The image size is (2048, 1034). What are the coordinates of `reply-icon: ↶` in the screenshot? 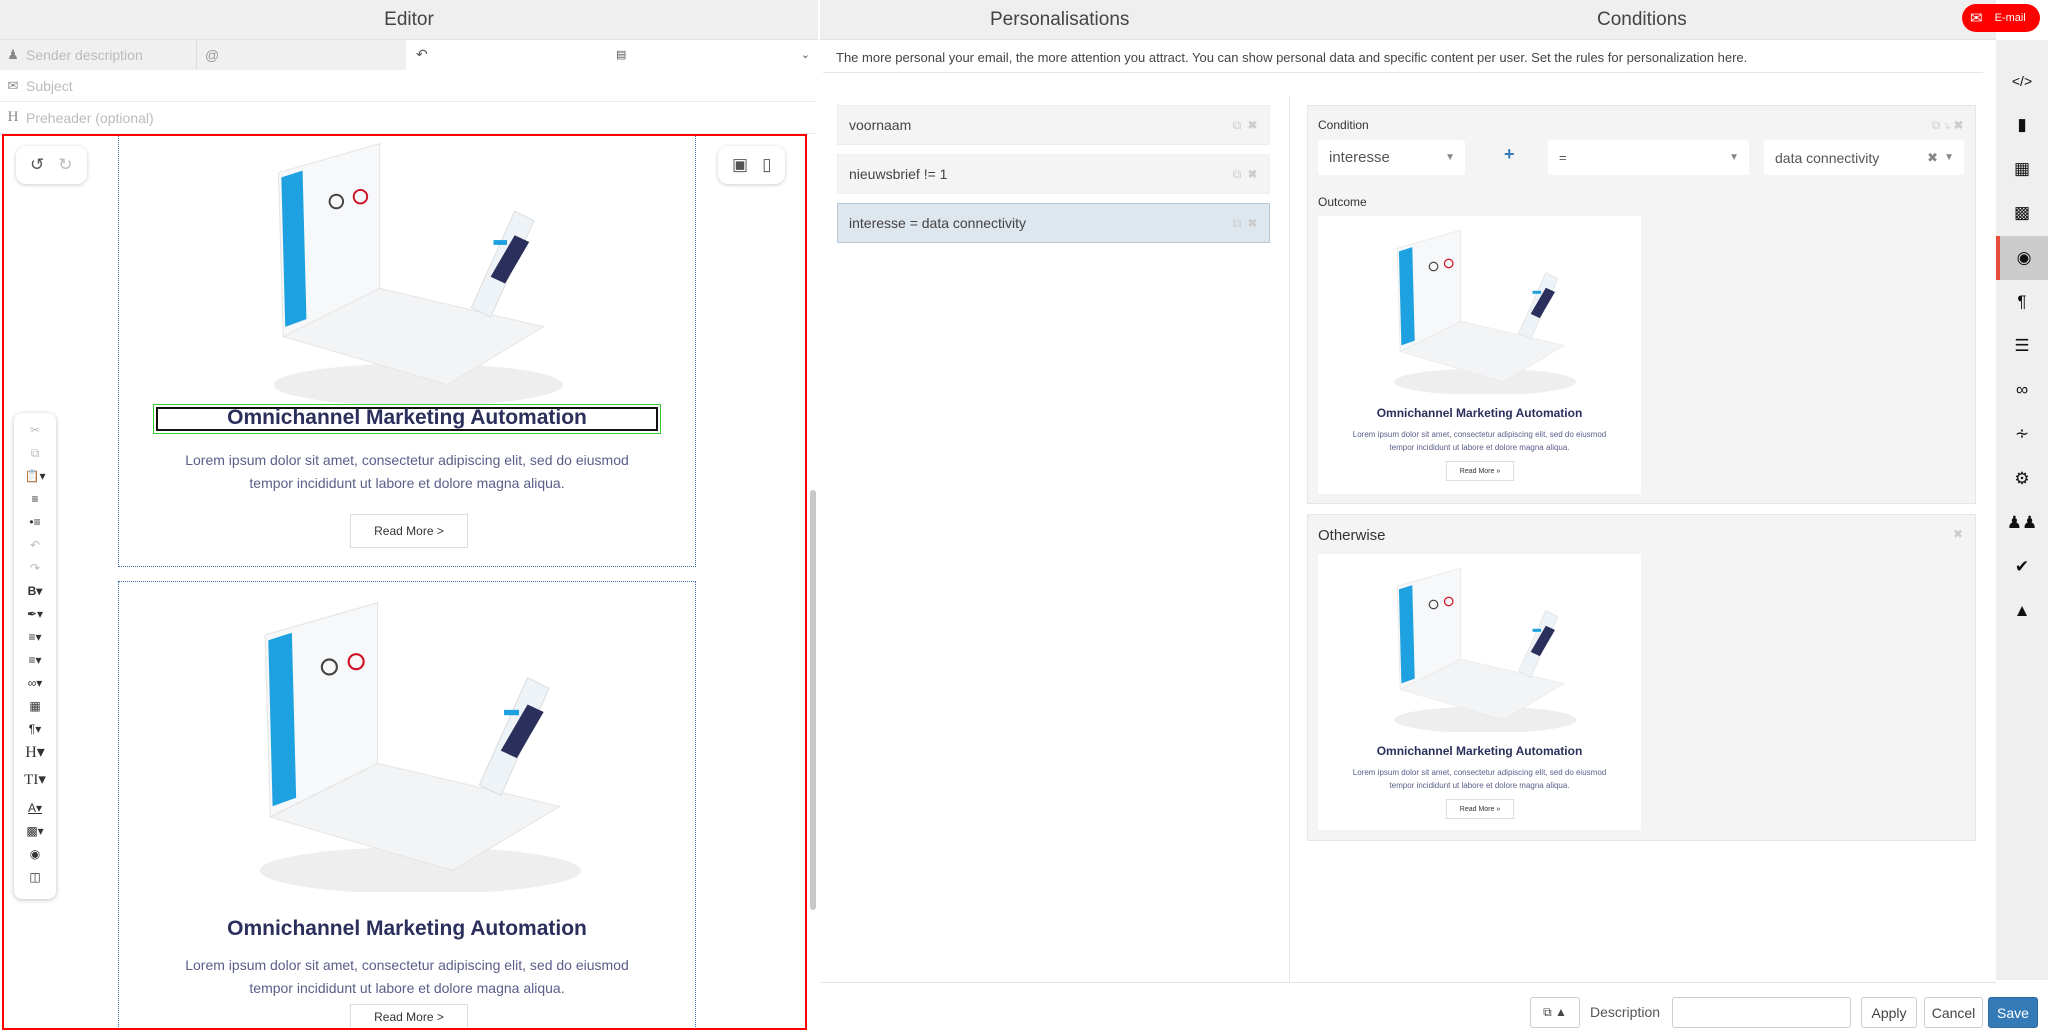 It's located at (422, 54).